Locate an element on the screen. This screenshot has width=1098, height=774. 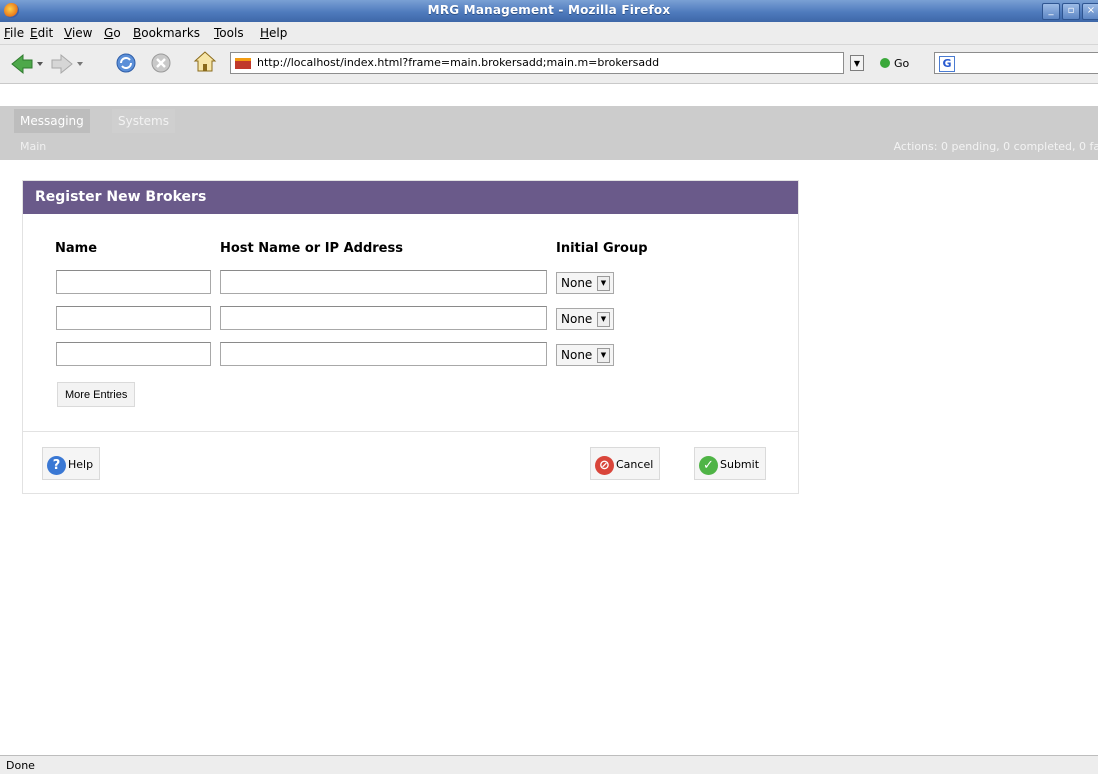
stop-icon is located at coordinates (161, 63).